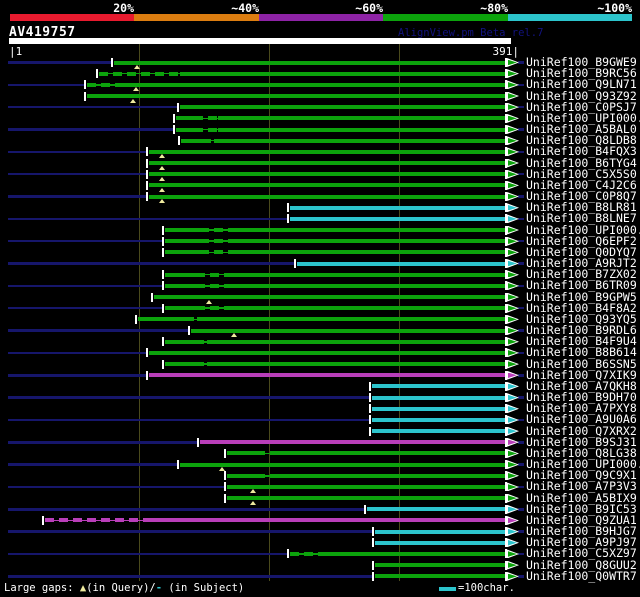 Image resolution: width=640 pixels, height=597 pixels. What do you see at coordinates (161, 201) in the screenshot?
I see `query-gap-marker-icon` at bounding box center [161, 201].